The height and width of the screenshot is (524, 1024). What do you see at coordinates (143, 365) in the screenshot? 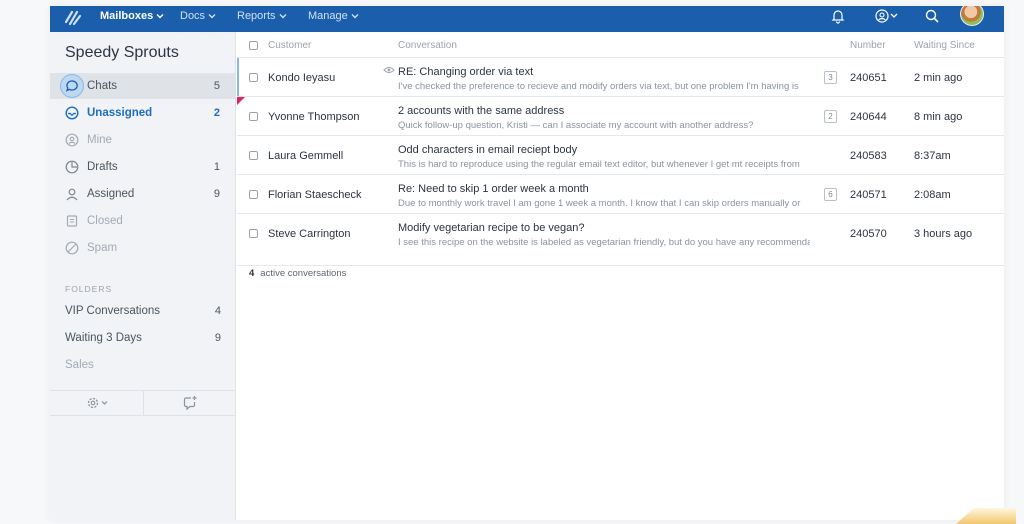
I see `folder-sales: Sales` at bounding box center [143, 365].